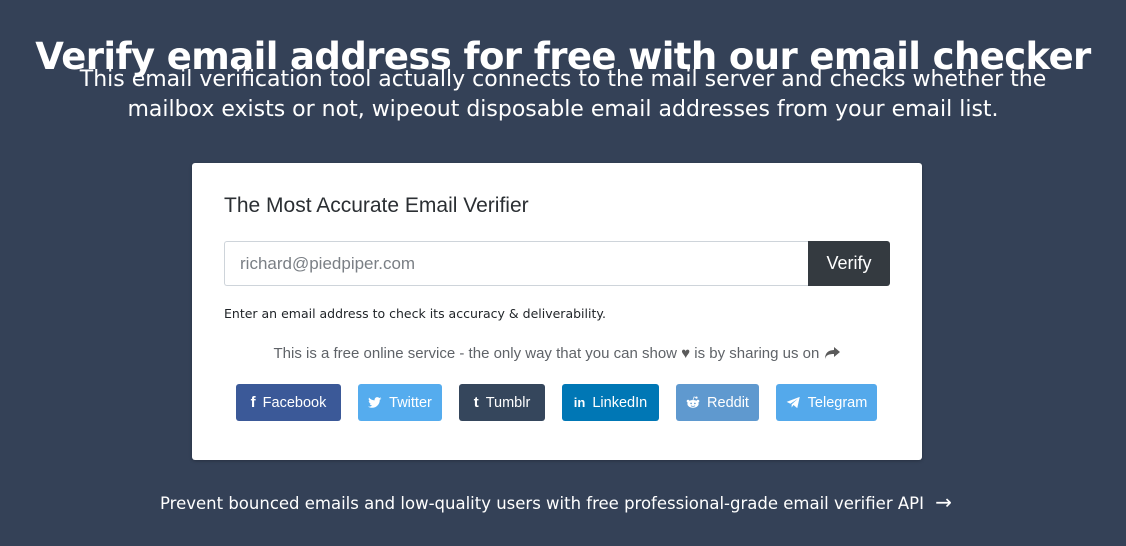  I want to click on twitter-share-button: Twitter, so click(400, 402).